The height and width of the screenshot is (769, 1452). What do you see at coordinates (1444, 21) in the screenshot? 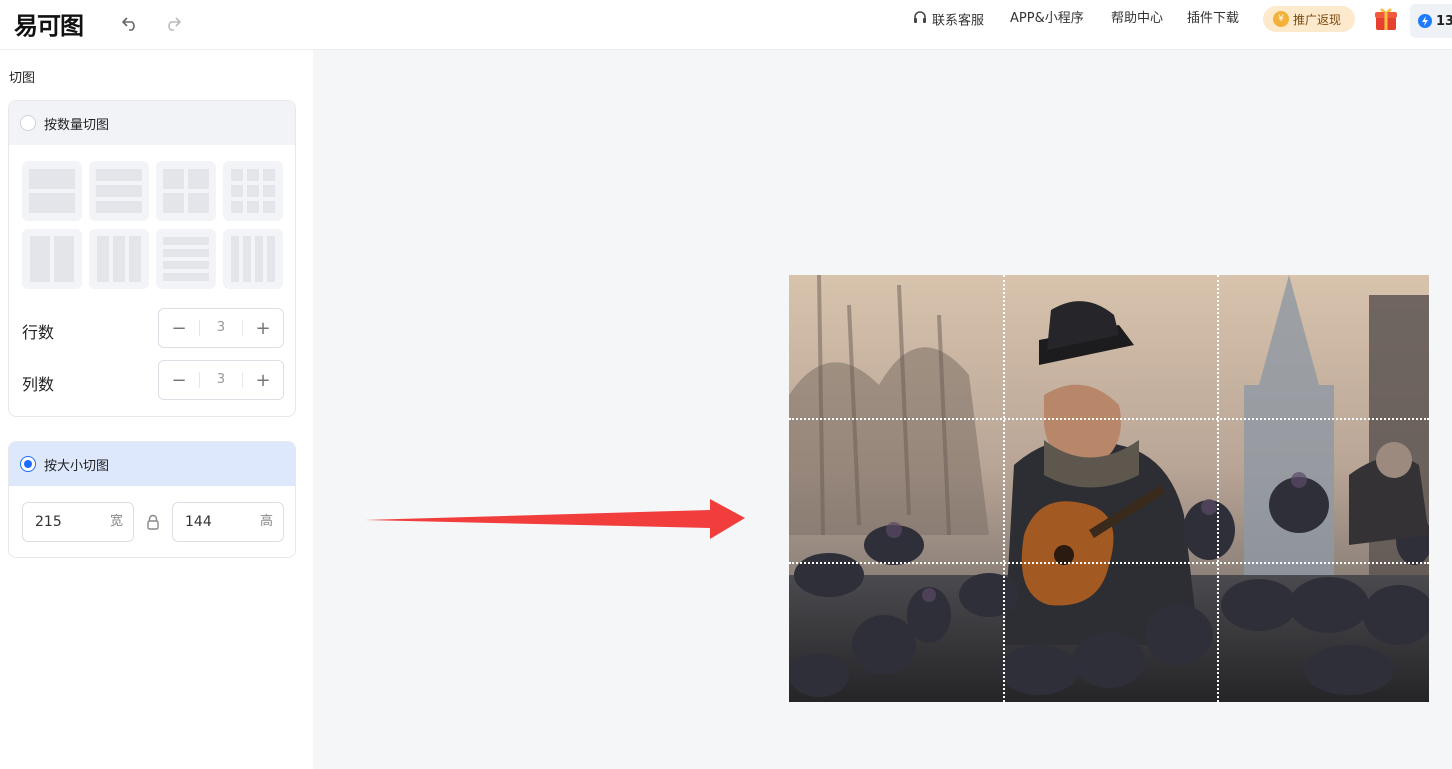
I see `credit-value: 13` at bounding box center [1444, 21].